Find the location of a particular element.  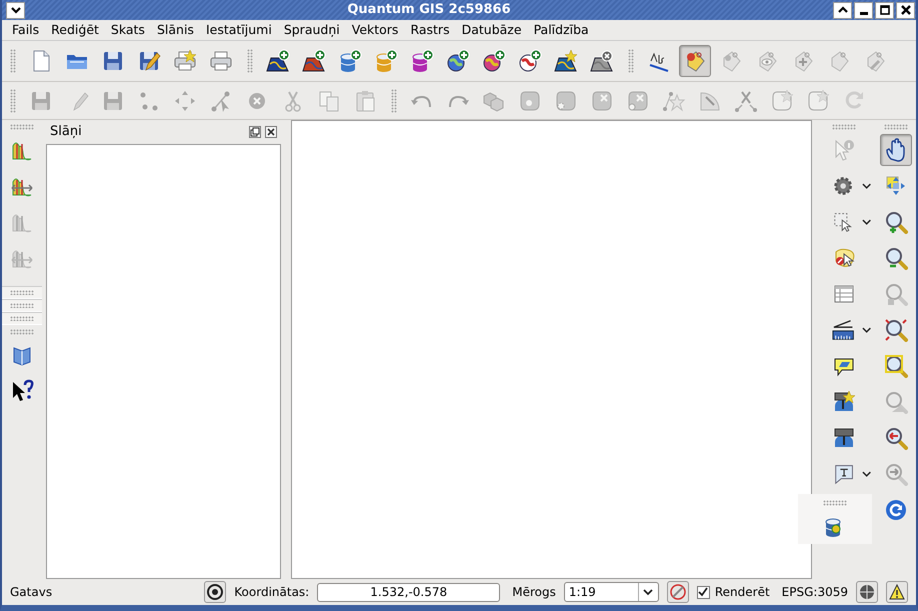

render-label: Renderēt is located at coordinates (742, 592).